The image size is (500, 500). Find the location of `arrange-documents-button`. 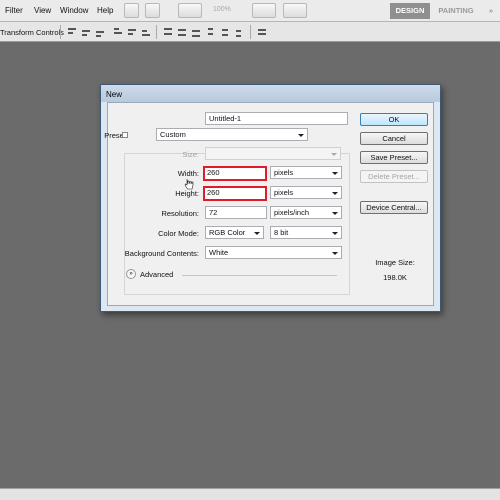

arrange-documents-button is located at coordinates (264, 10).